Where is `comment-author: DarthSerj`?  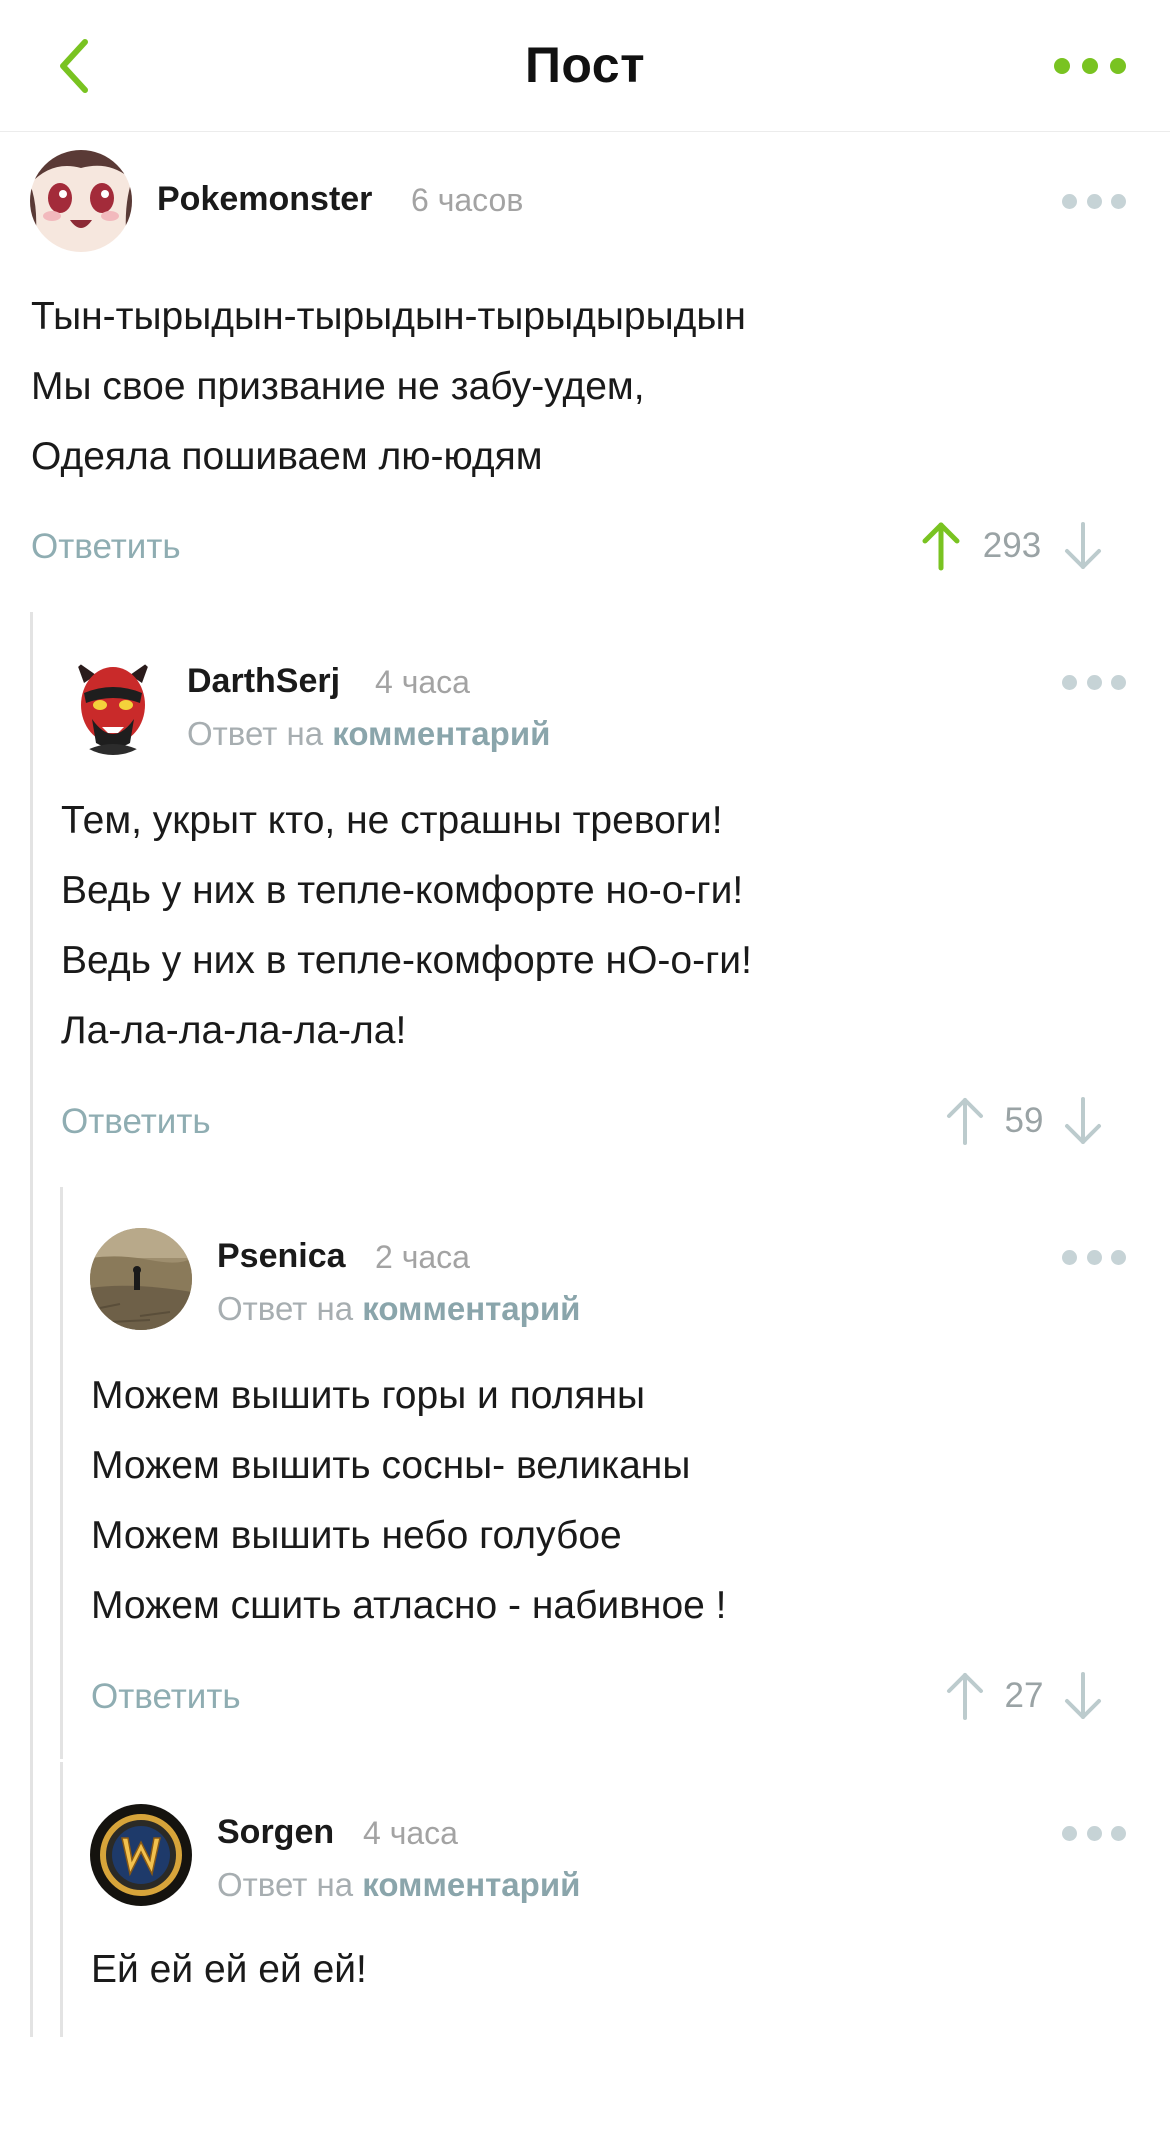
comment-author: DarthSerj is located at coordinates (263, 681).